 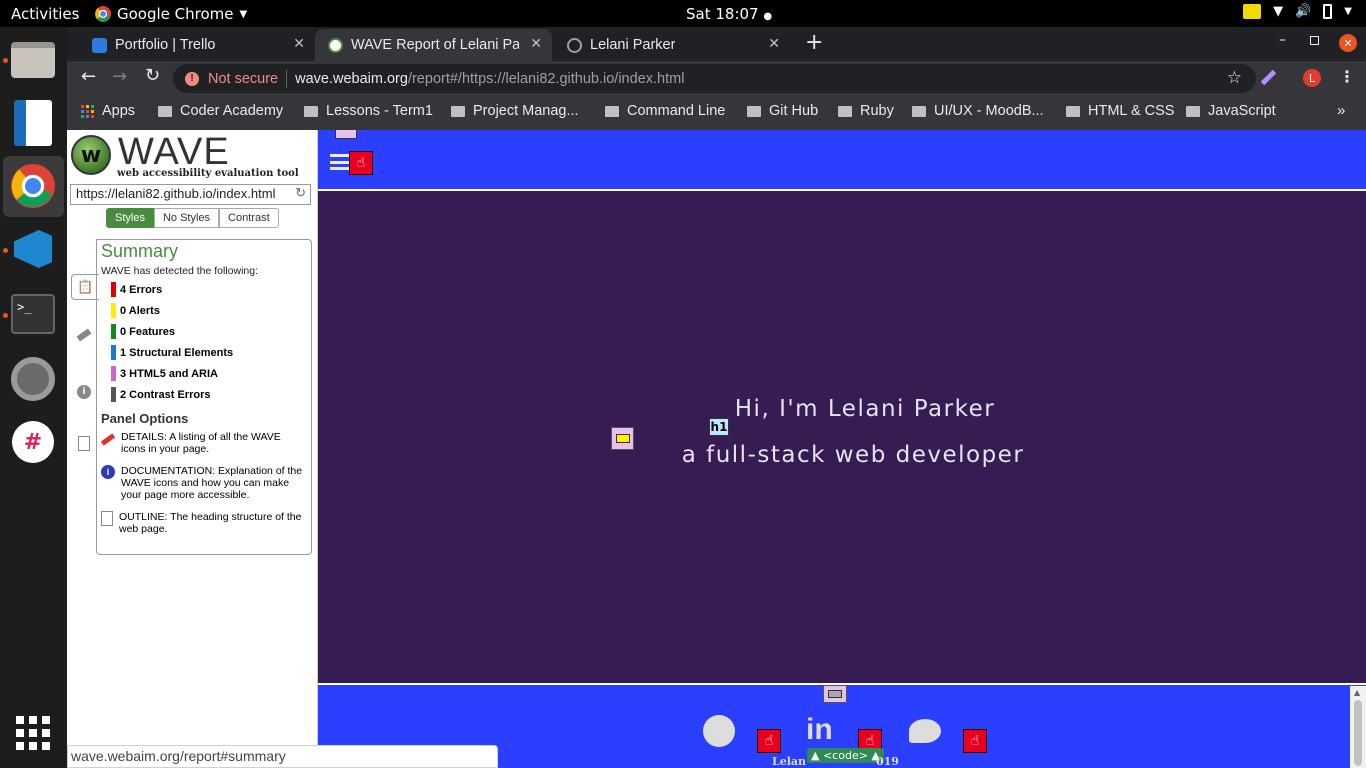 What do you see at coordinates (33, 733) in the screenshot?
I see `show-apps-icon` at bounding box center [33, 733].